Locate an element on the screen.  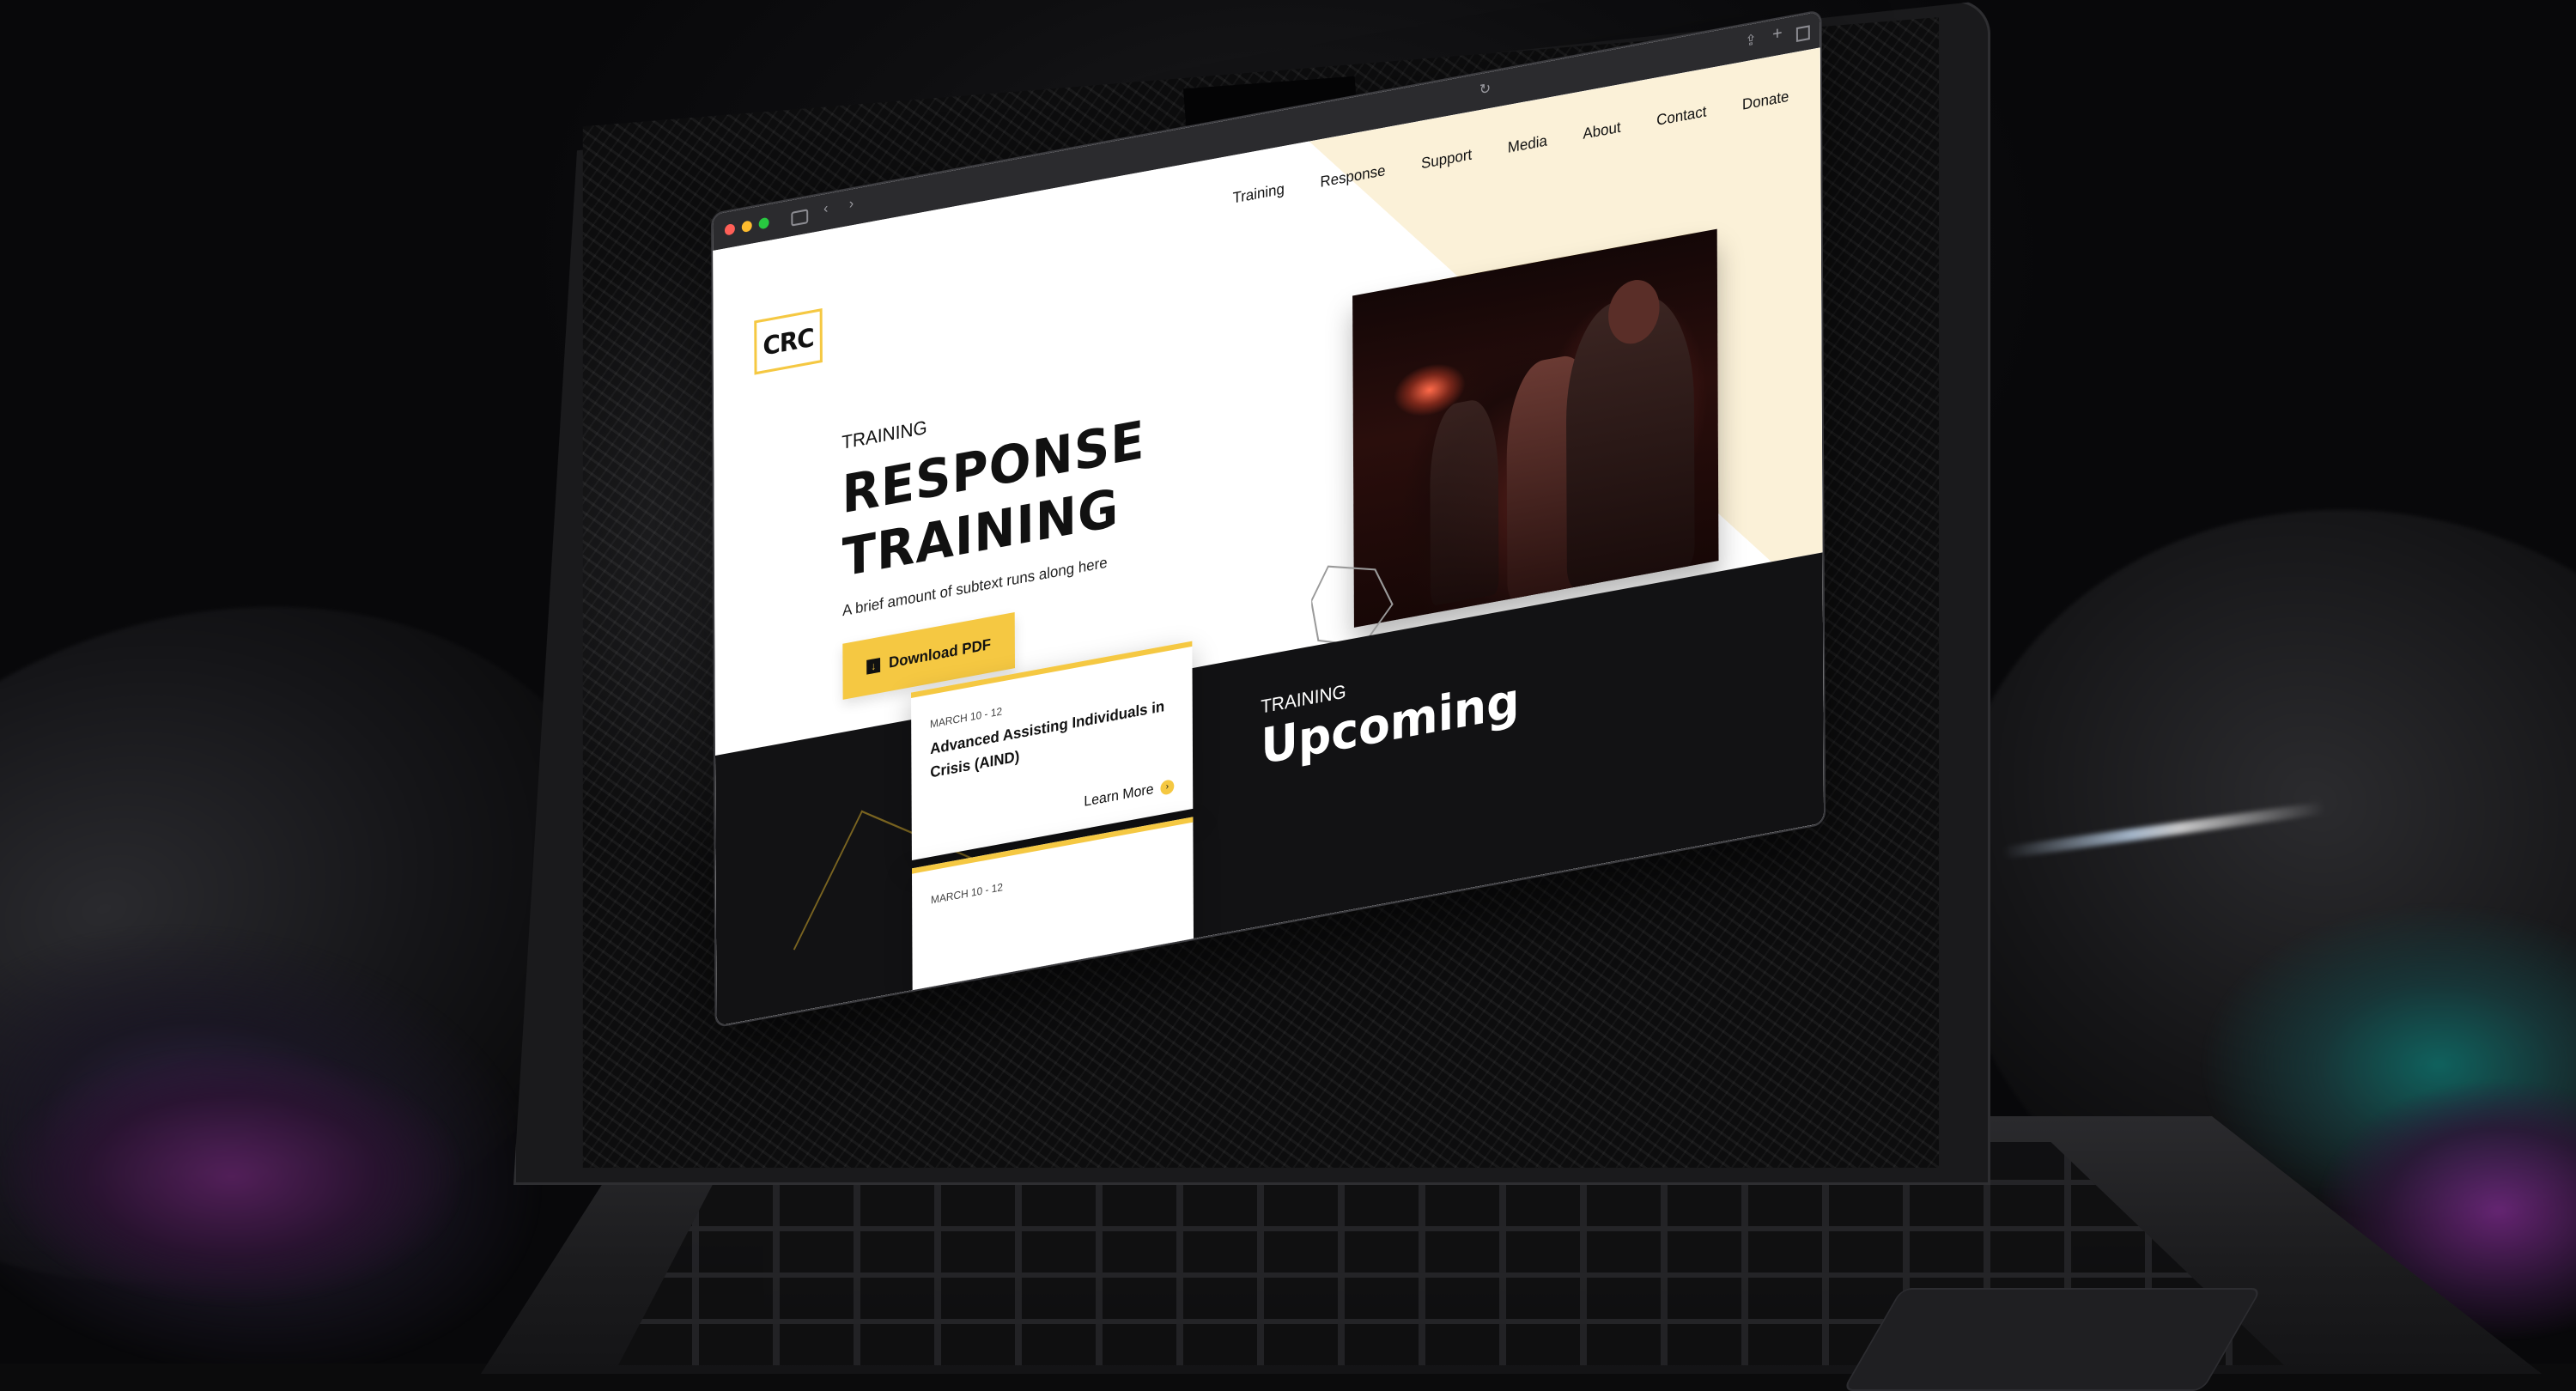
photo-figure is located at coordinates (1464, 501).